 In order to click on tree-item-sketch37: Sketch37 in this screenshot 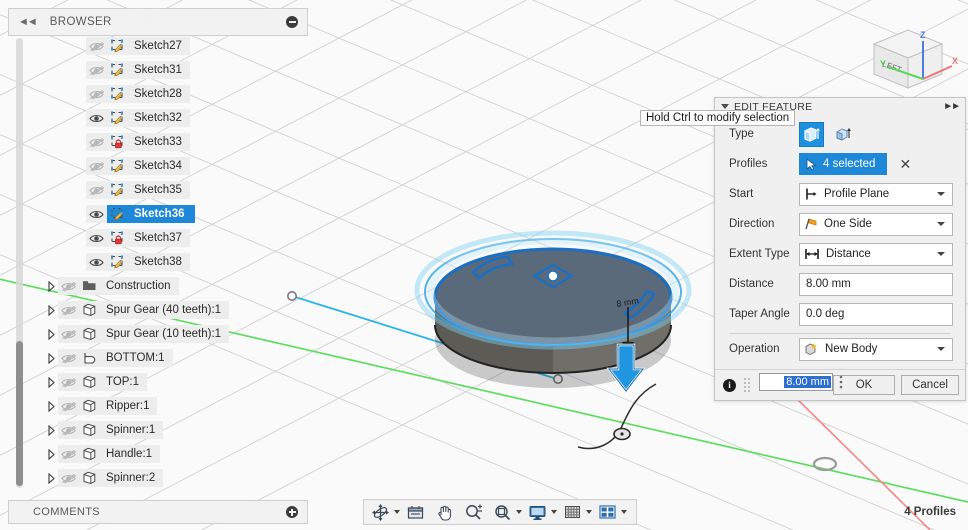, I will do `click(138, 238)`.